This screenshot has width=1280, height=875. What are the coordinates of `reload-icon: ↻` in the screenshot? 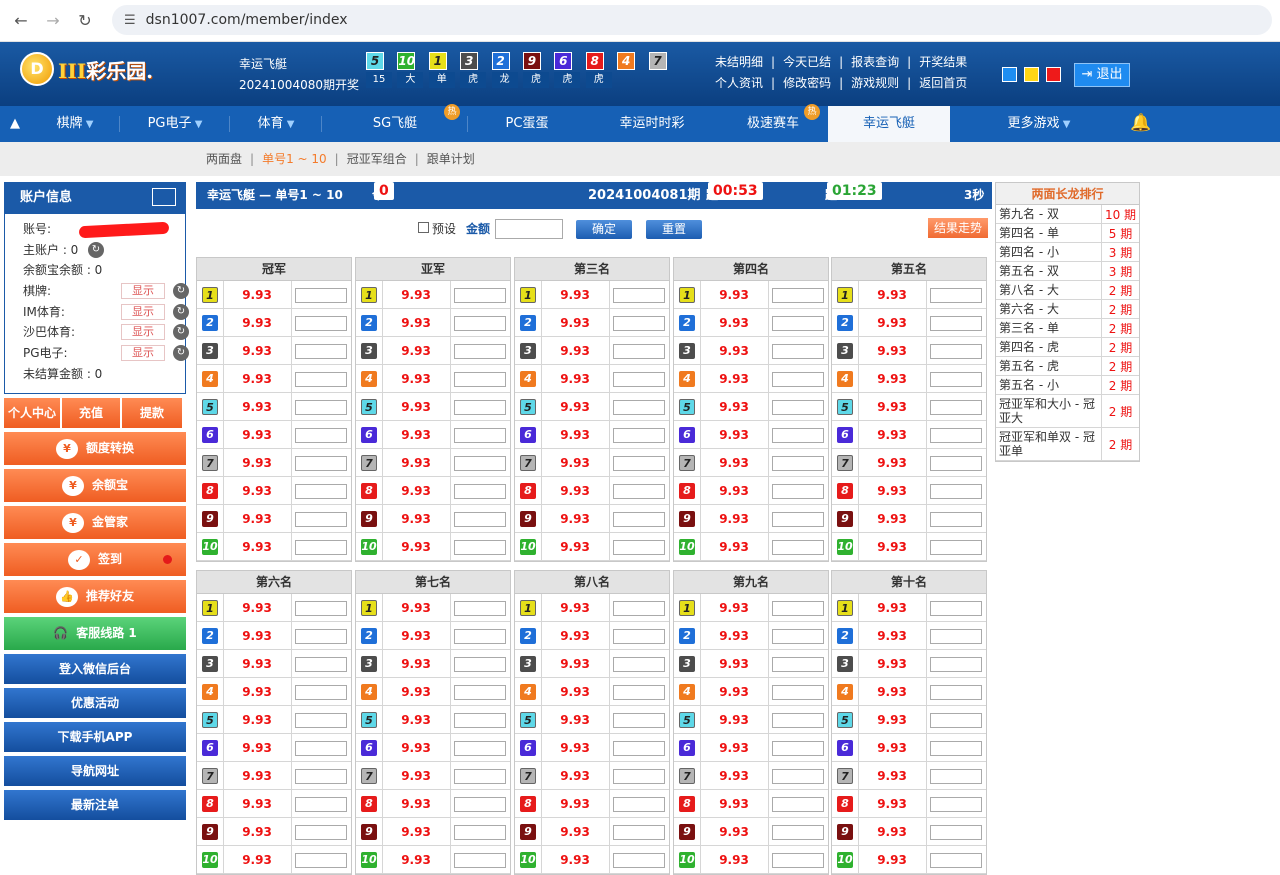 It's located at (85, 20).